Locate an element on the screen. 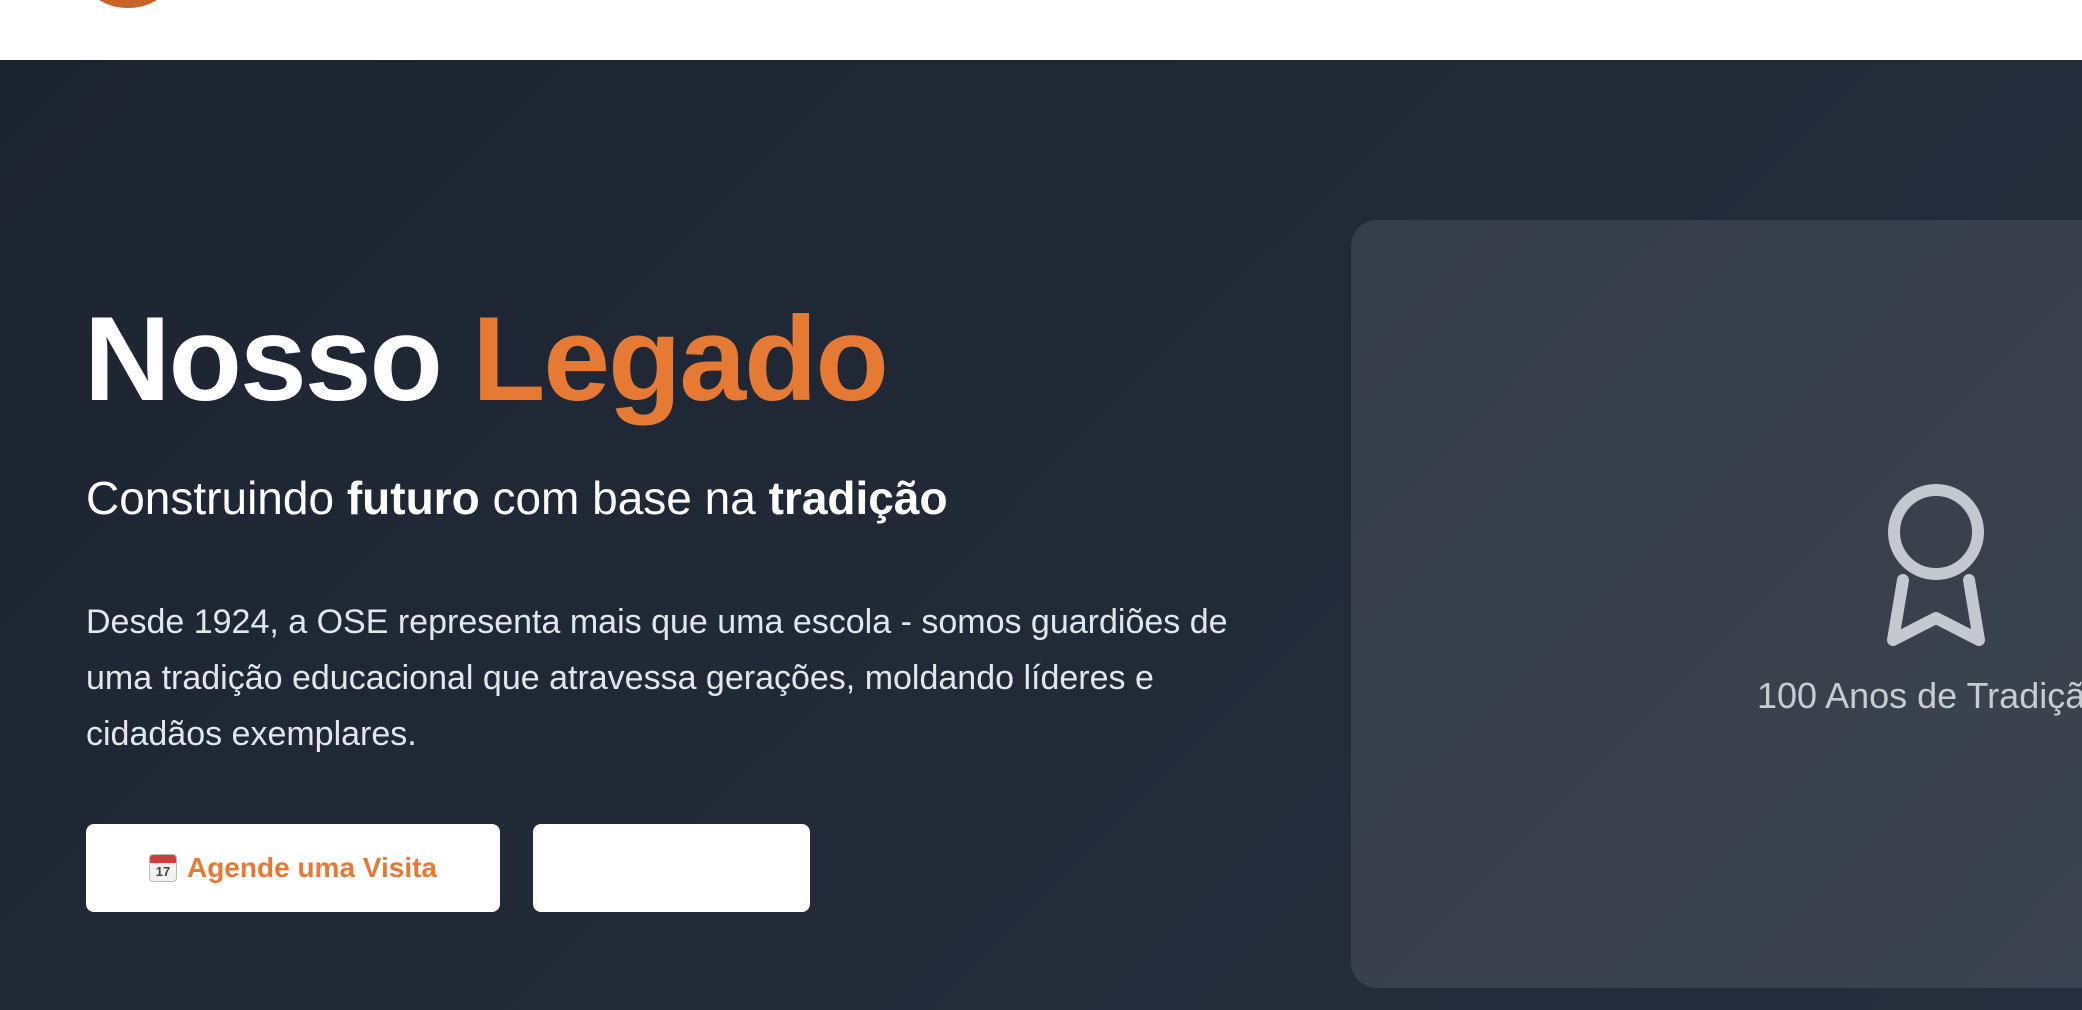  hero-title: Nosso Legado is located at coordinates (486, 359).